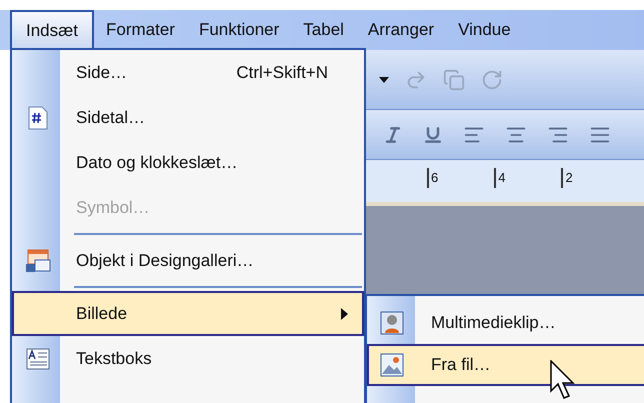 Image resolution: width=644 pixels, height=403 pixels. I want to click on media-clip-icon, so click(392, 323).